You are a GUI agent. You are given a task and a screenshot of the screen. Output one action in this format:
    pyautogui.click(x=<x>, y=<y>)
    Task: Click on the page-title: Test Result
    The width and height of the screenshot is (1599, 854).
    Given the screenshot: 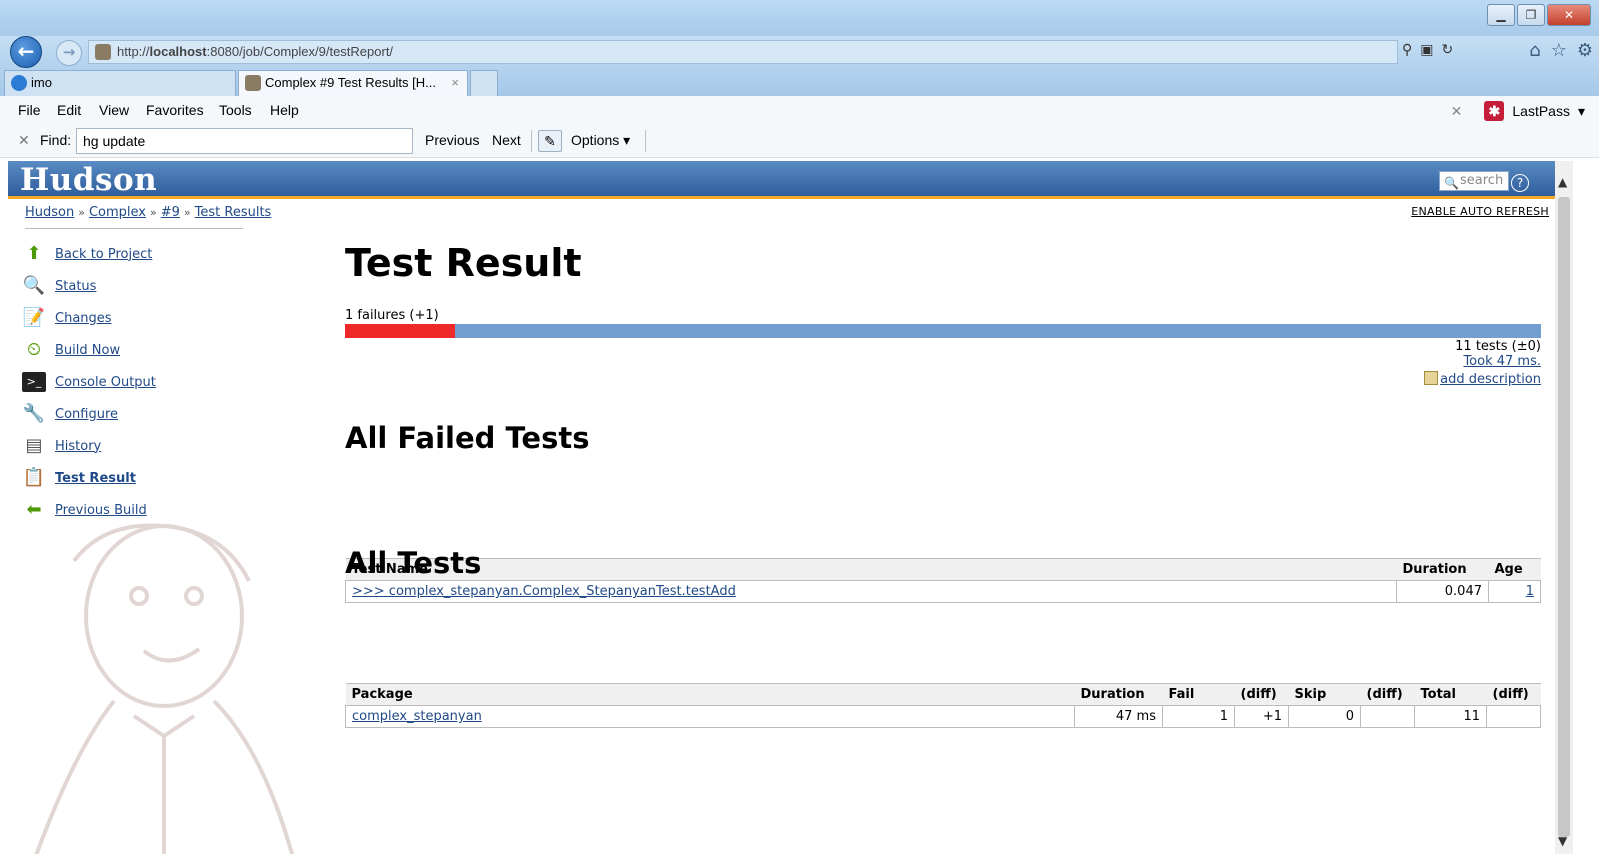 What is the action you would take?
    pyautogui.click(x=463, y=263)
    